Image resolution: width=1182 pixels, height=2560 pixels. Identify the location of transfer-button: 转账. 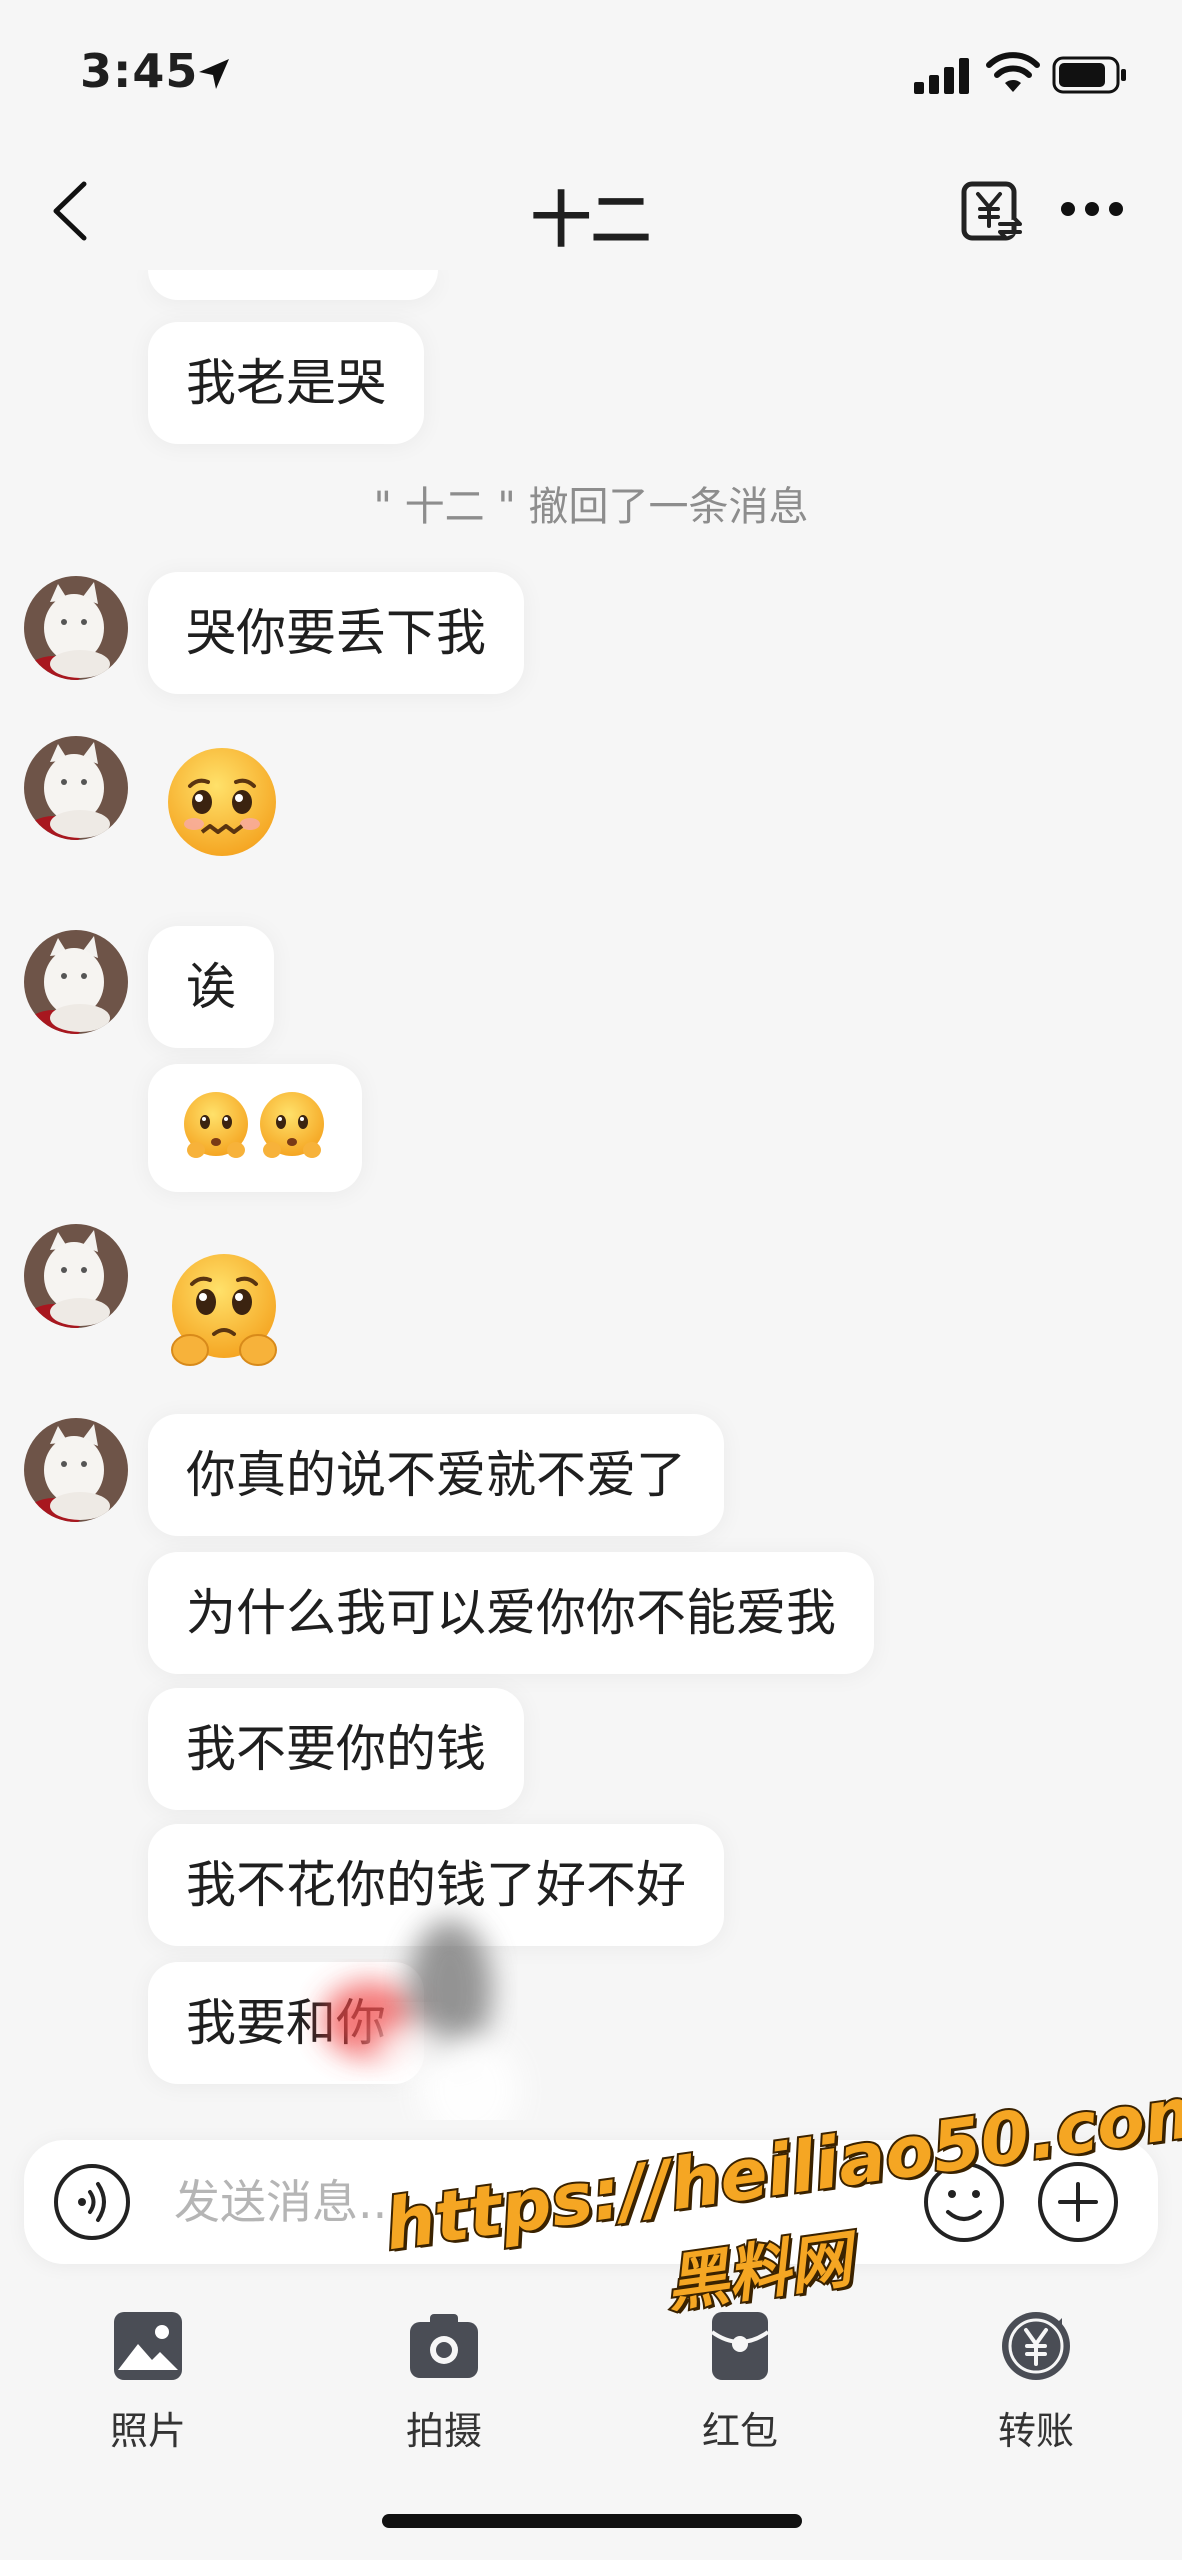
(1036, 2380).